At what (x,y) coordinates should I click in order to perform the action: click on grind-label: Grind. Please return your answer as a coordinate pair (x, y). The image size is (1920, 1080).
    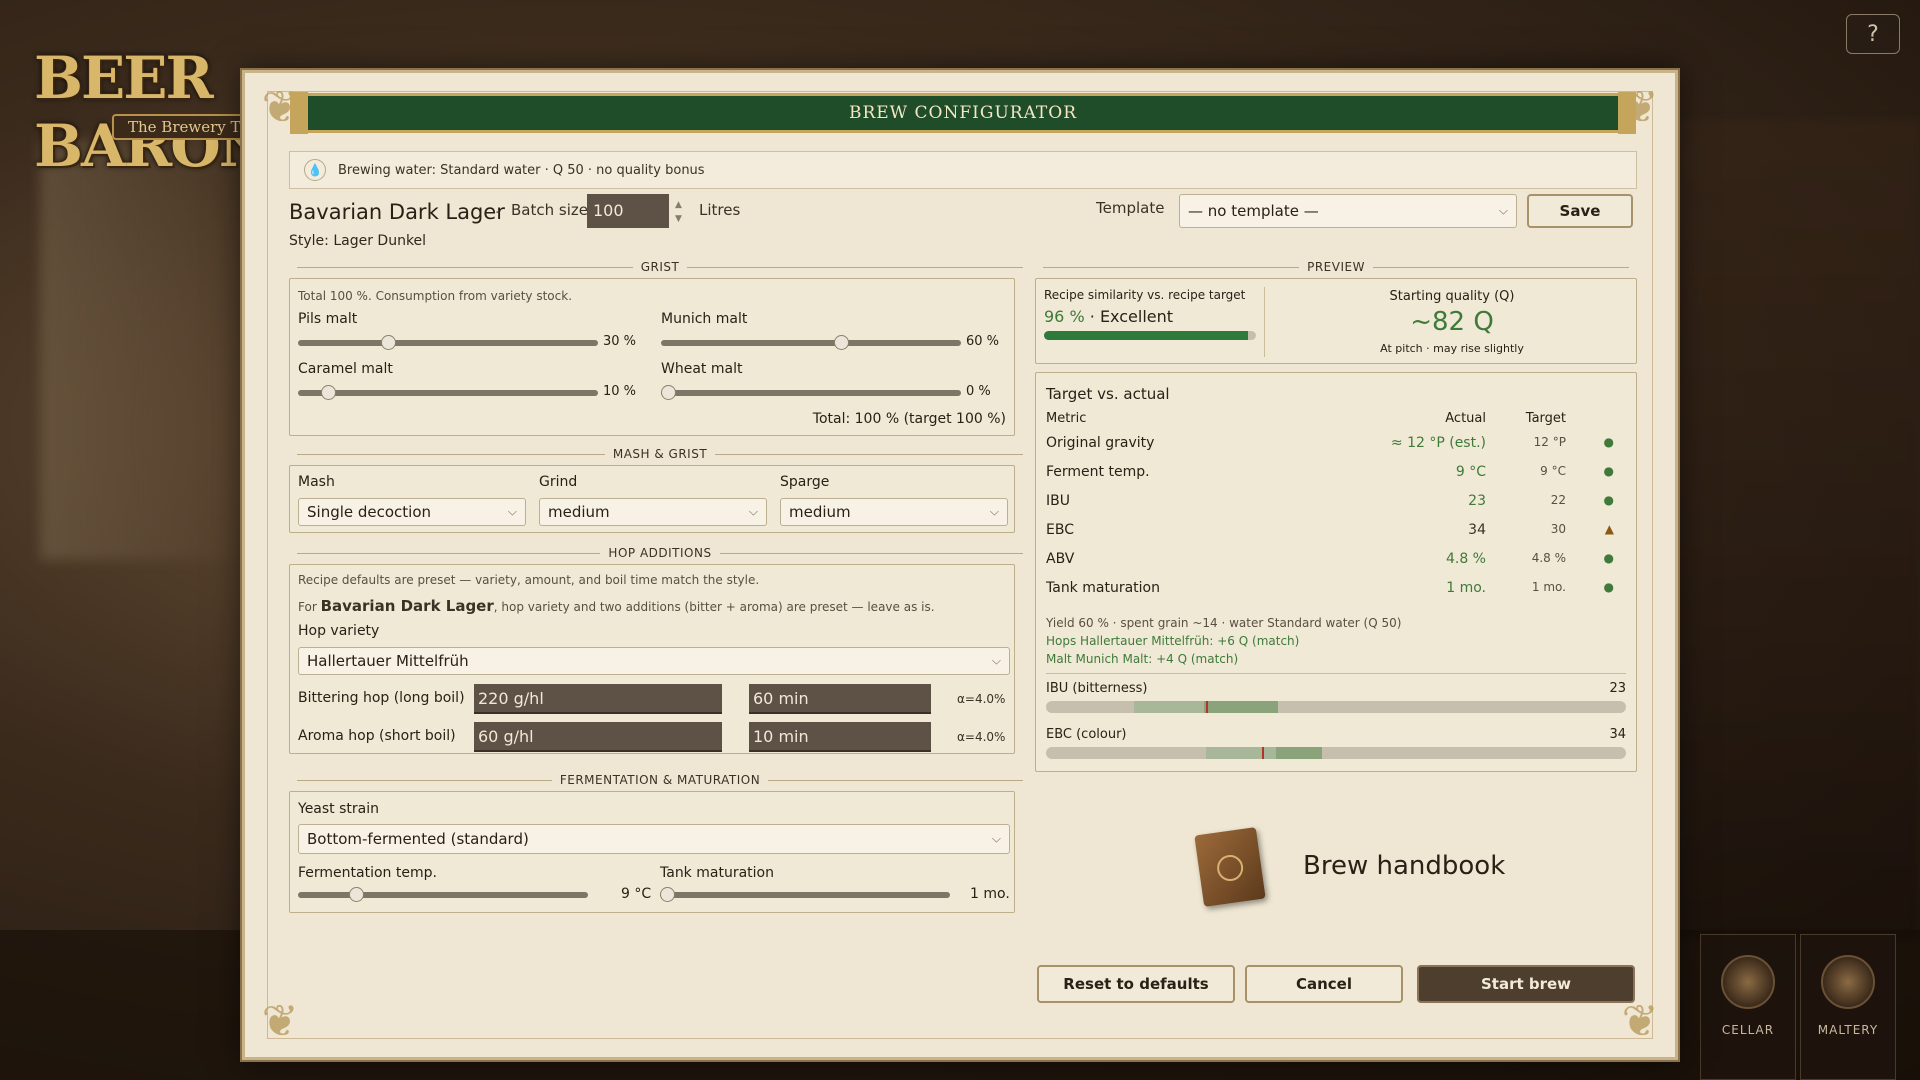
    Looking at the image, I should click on (558, 482).